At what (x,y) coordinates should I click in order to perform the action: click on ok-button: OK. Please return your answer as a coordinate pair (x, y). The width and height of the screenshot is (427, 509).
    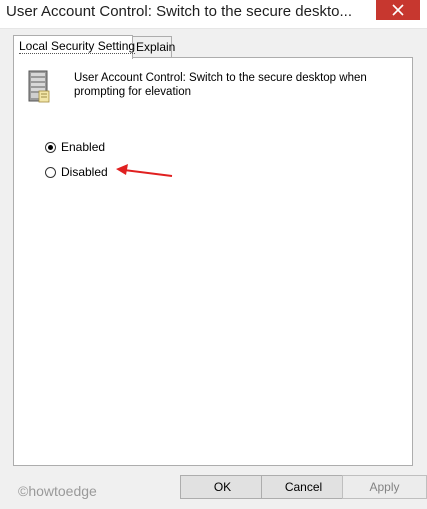
    Looking at the image, I should click on (222, 487).